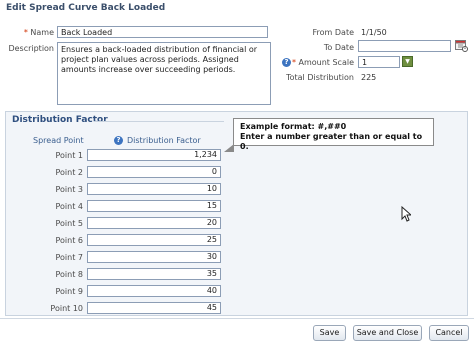 The width and height of the screenshot is (474, 343). Describe the element at coordinates (60, 120) in the screenshot. I see `section-title: Distribution Factor` at that location.